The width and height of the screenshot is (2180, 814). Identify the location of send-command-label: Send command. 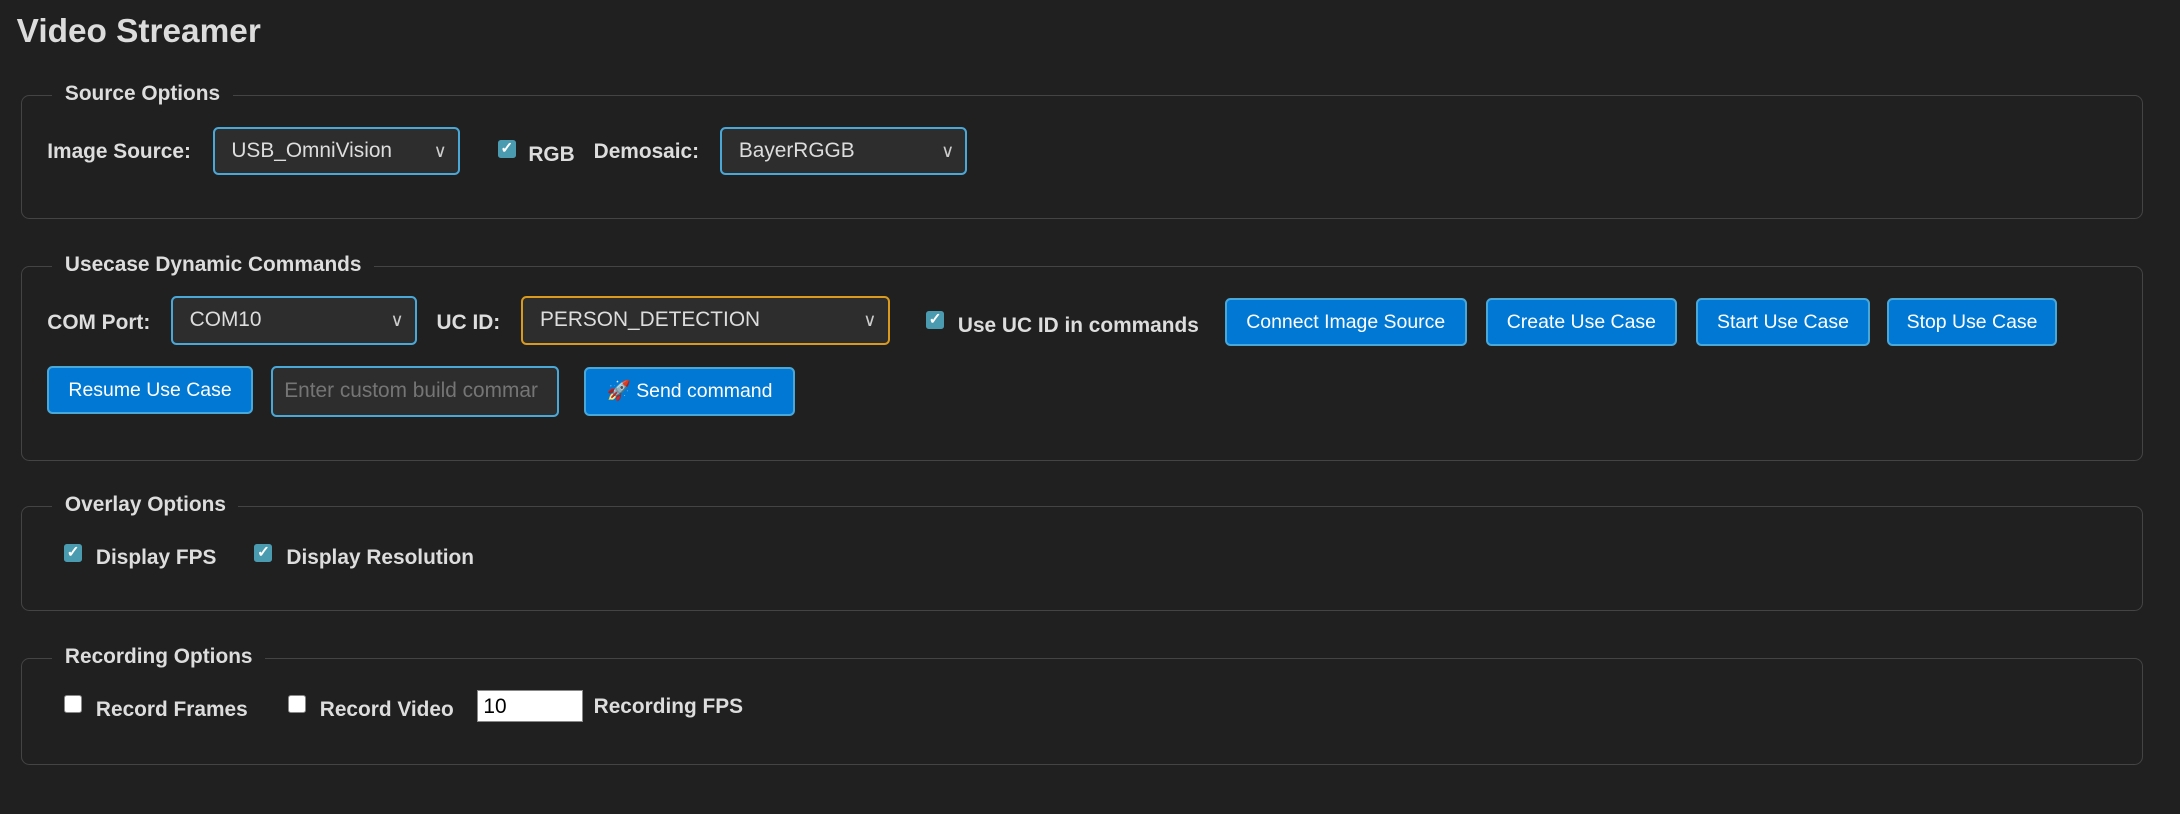
(704, 391).